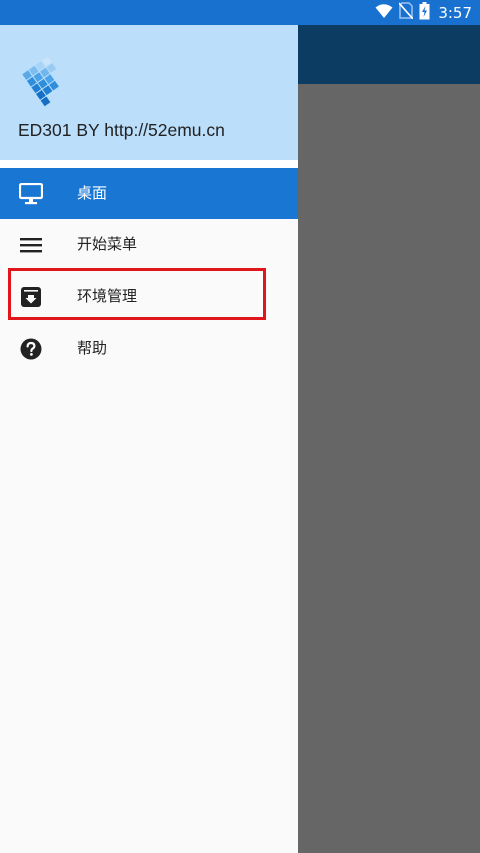  I want to click on drawer-header-title: ED301 BY http://52emu.cn, so click(121, 130).